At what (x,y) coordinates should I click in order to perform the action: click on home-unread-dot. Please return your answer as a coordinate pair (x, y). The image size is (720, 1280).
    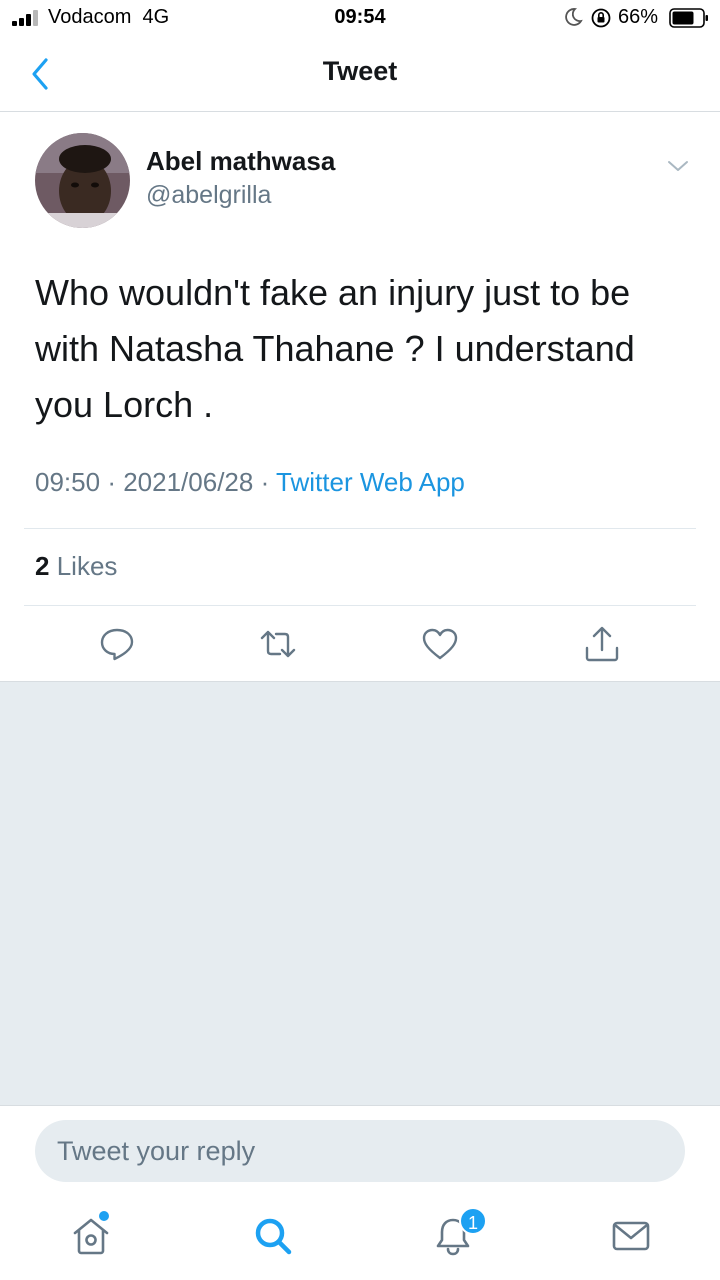
    Looking at the image, I should click on (104, 1216).